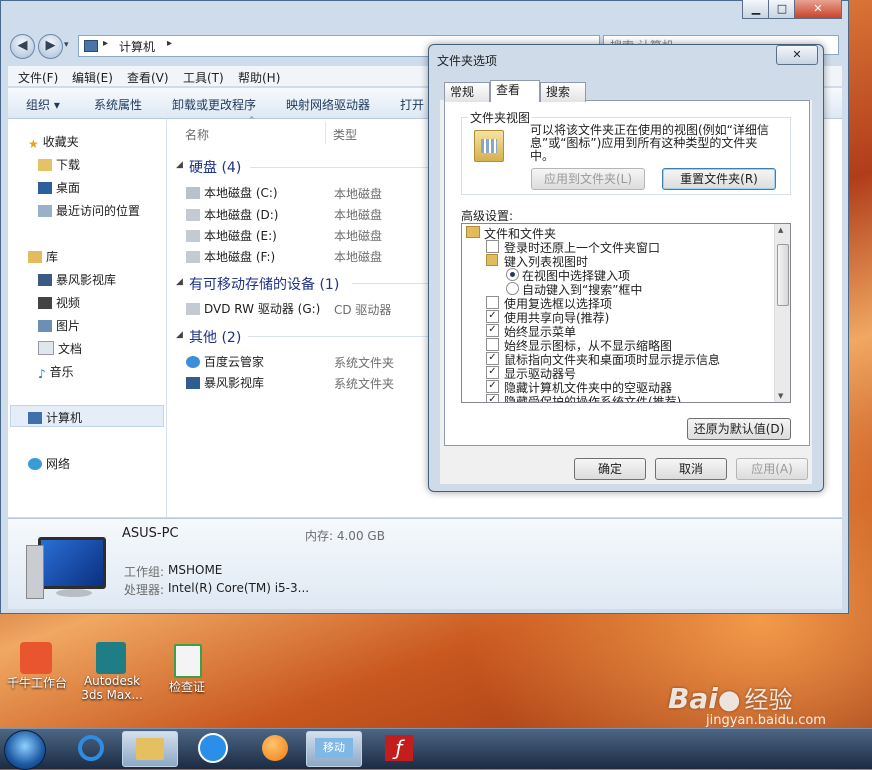 This screenshot has height=770, width=872. Describe the element at coordinates (35, 418) in the screenshot. I see `computer-icon` at that location.